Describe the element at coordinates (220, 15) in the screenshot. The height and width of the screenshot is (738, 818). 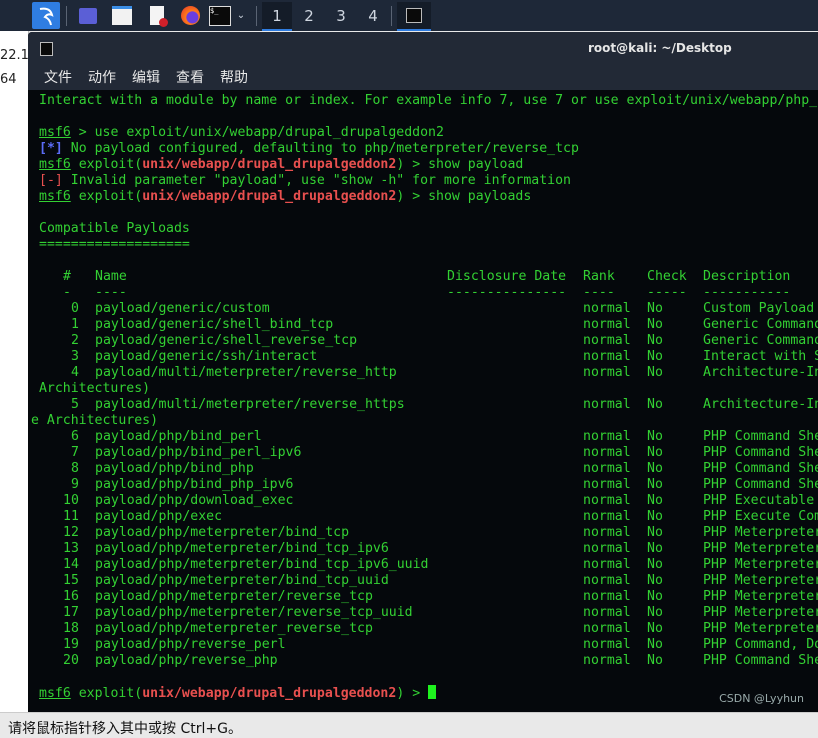
I see `terminal-icon: $_` at that location.